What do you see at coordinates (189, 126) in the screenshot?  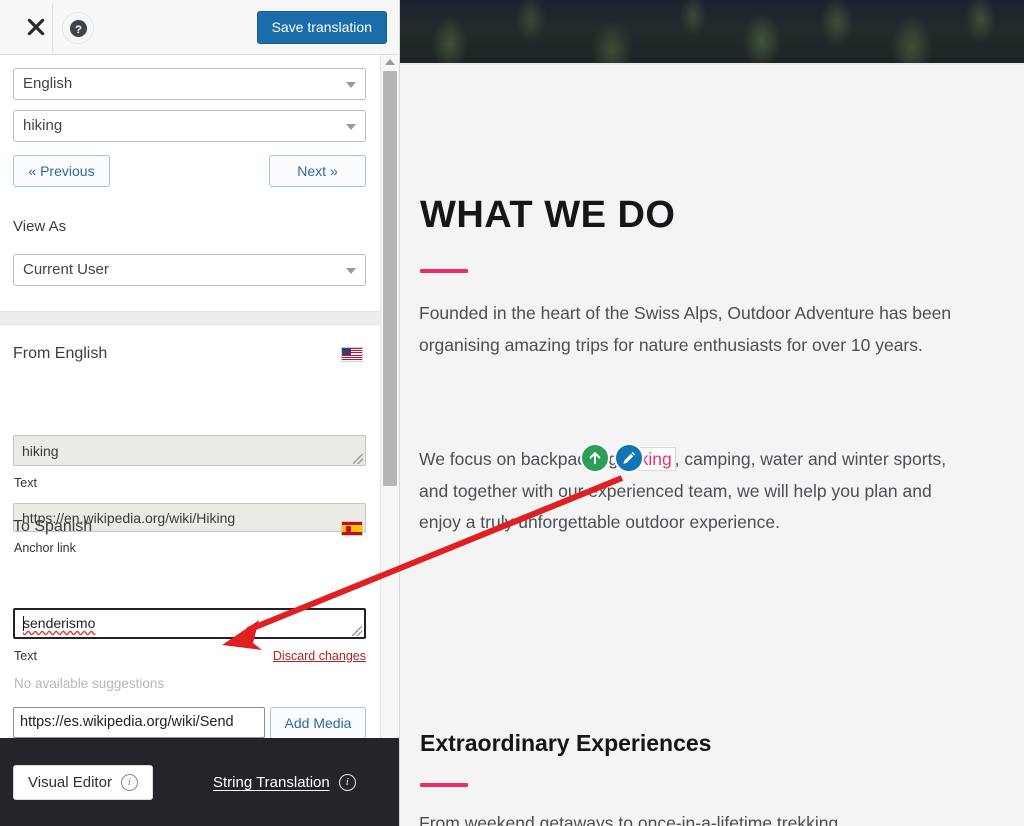 I see `string-select: hiking` at bounding box center [189, 126].